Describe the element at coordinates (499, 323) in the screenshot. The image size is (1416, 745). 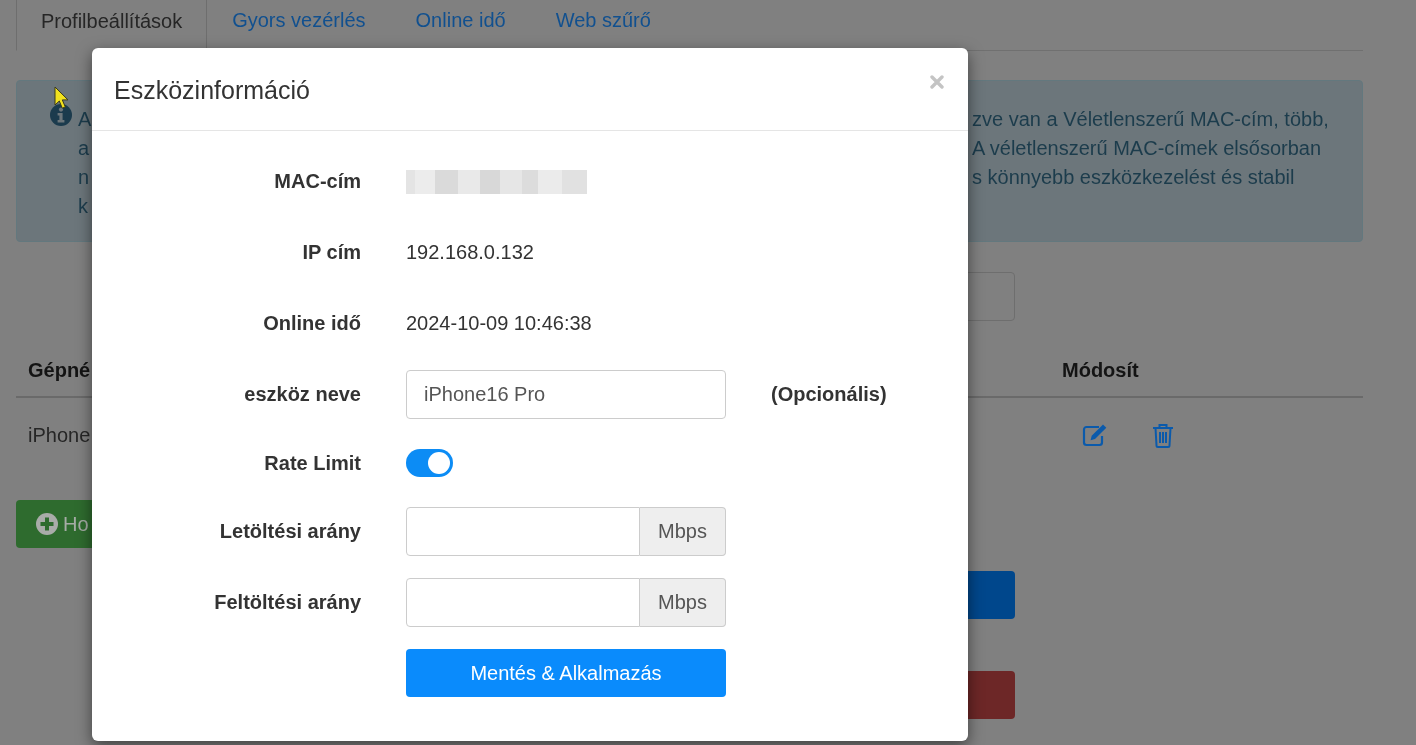
I see `field-value: 2024-10-09 10:46:38` at that location.